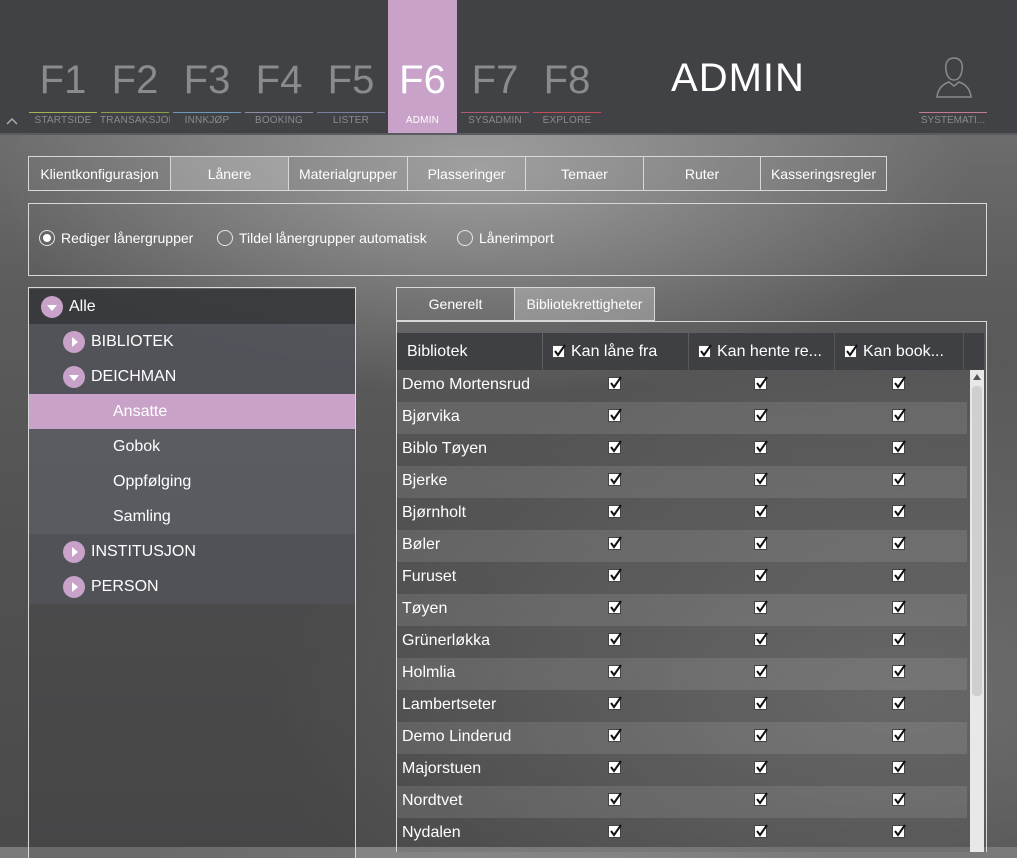  Describe the element at coordinates (682, 610) in the screenshot. I see `table-row: Tøyen` at that location.